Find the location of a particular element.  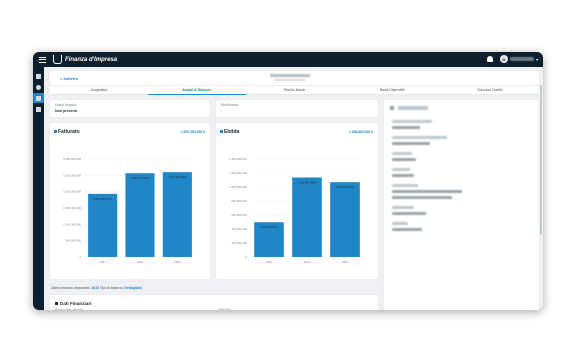

y-tick-label: 500.000.000 is located at coordinates (73, 241).